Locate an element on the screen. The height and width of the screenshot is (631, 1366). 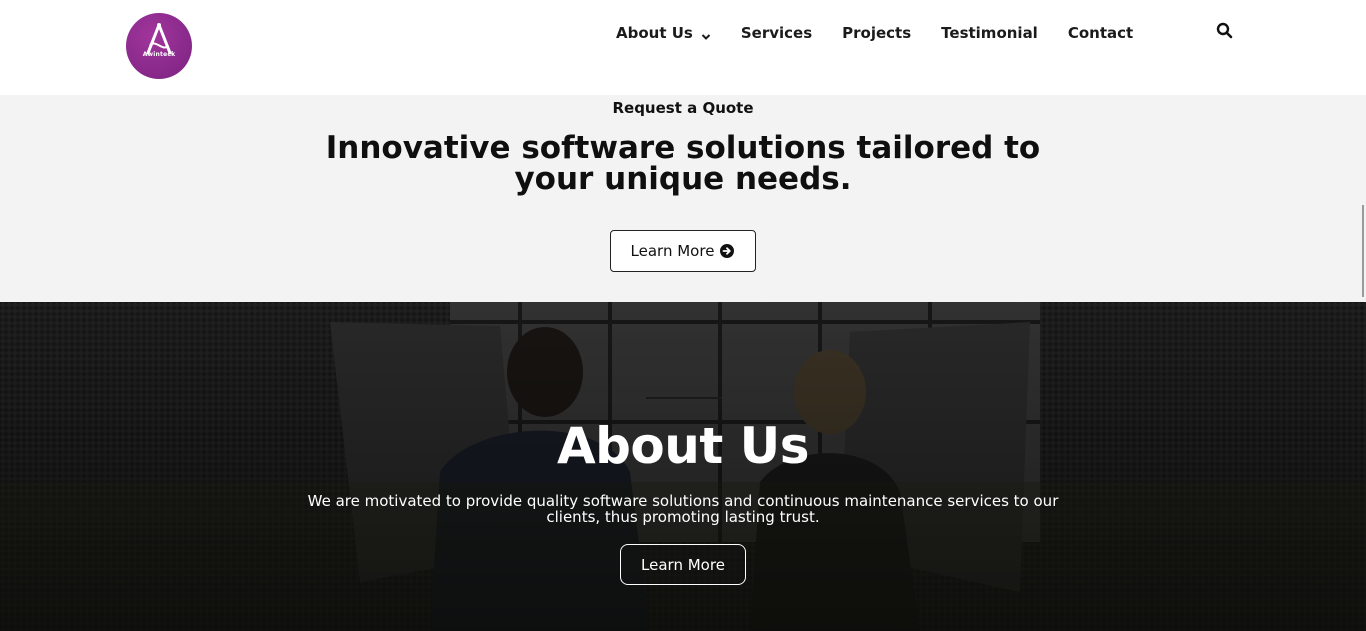
chevron-down-icon is located at coordinates (706, 34).